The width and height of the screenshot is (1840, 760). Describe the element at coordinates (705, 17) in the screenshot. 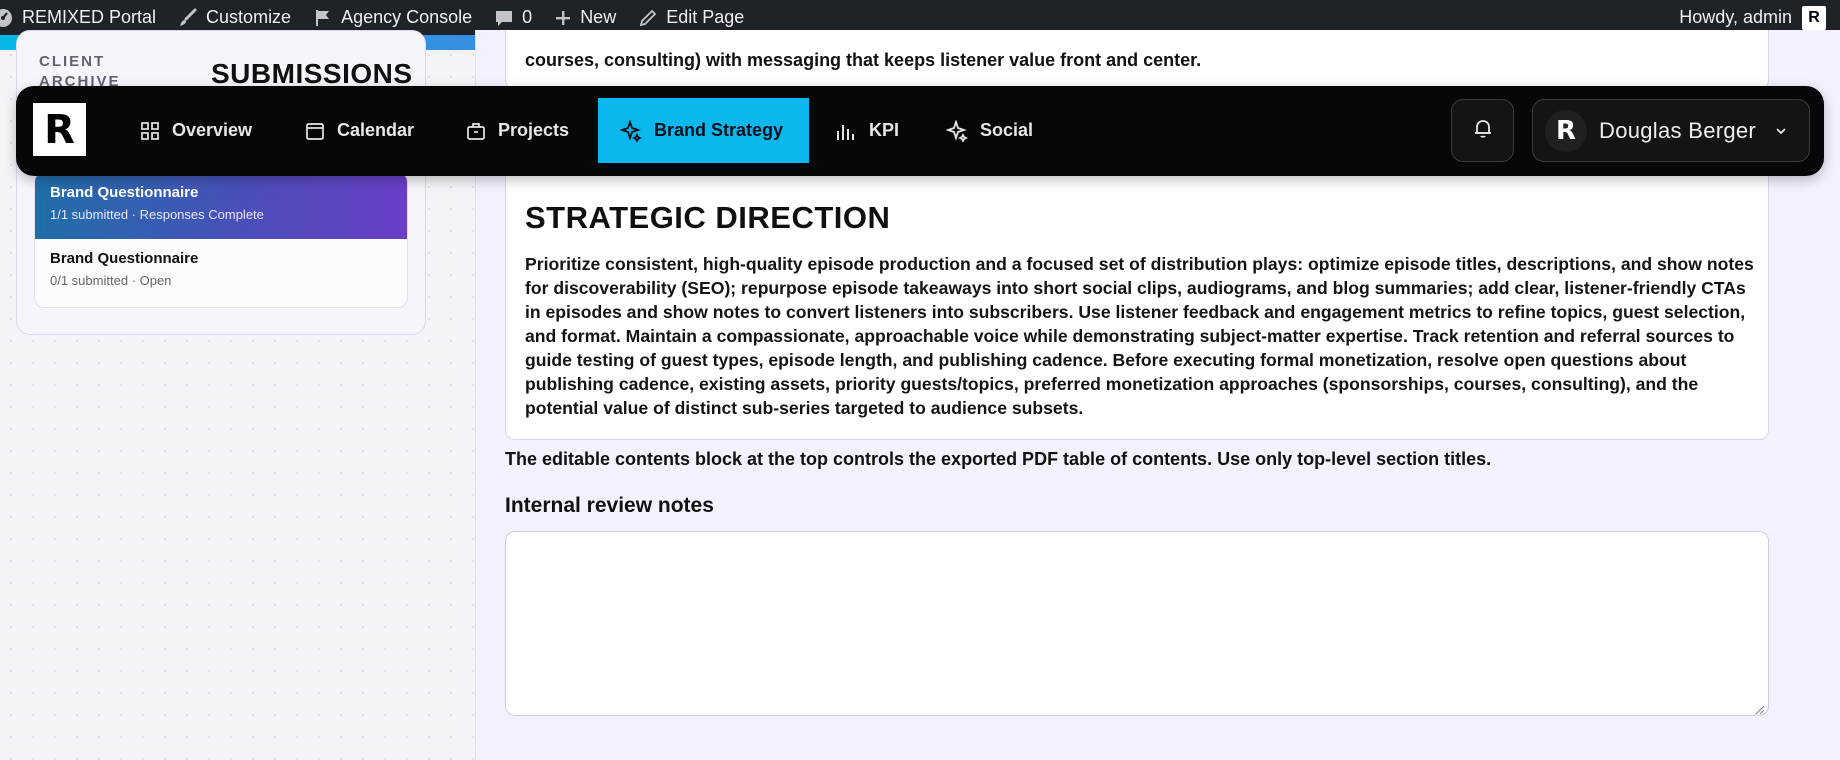

I see `edit-page-label: Edit Page` at that location.